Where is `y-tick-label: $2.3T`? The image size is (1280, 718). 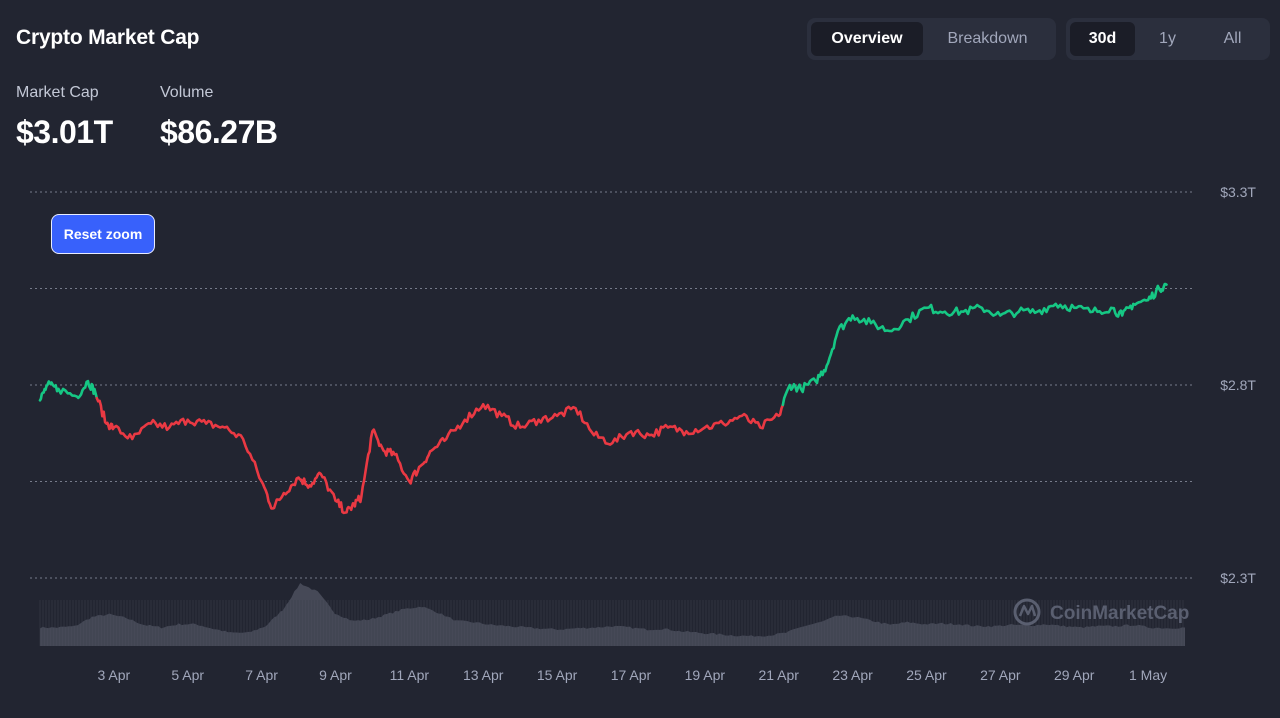
y-tick-label: $2.3T is located at coordinates (1238, 578).